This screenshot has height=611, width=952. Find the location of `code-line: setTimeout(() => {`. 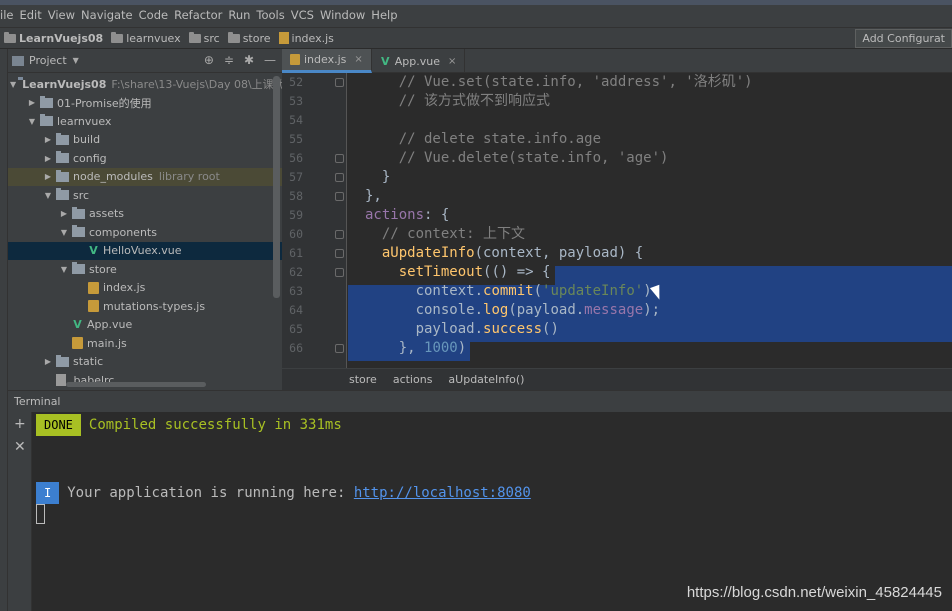

code-line: setTimeout(() => { is located at coordinates (458, 272).